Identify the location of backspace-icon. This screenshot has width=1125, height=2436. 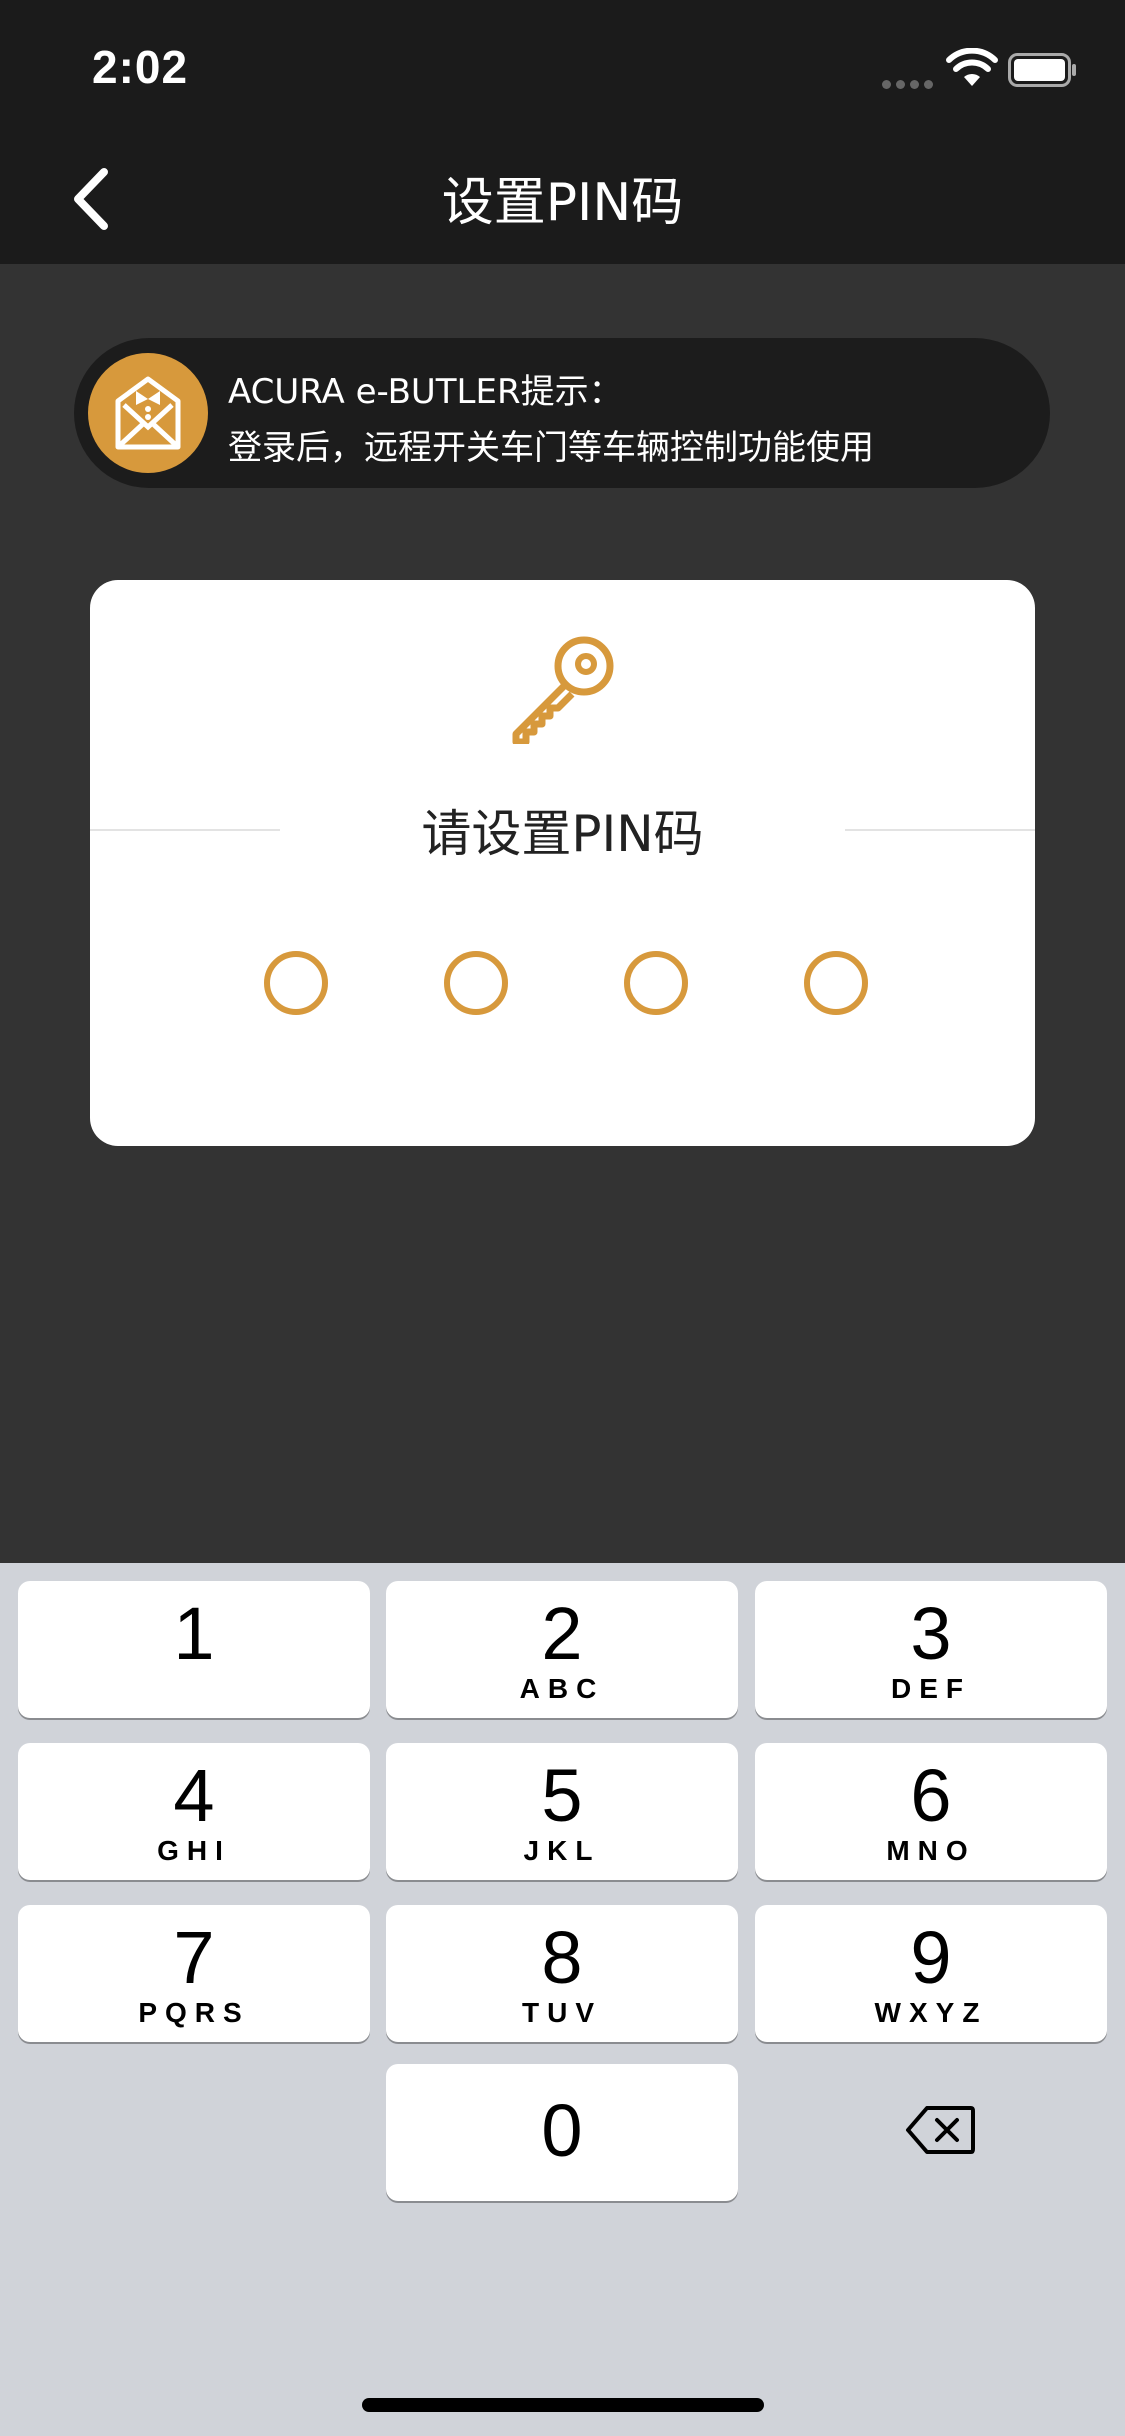
(940, 2130).